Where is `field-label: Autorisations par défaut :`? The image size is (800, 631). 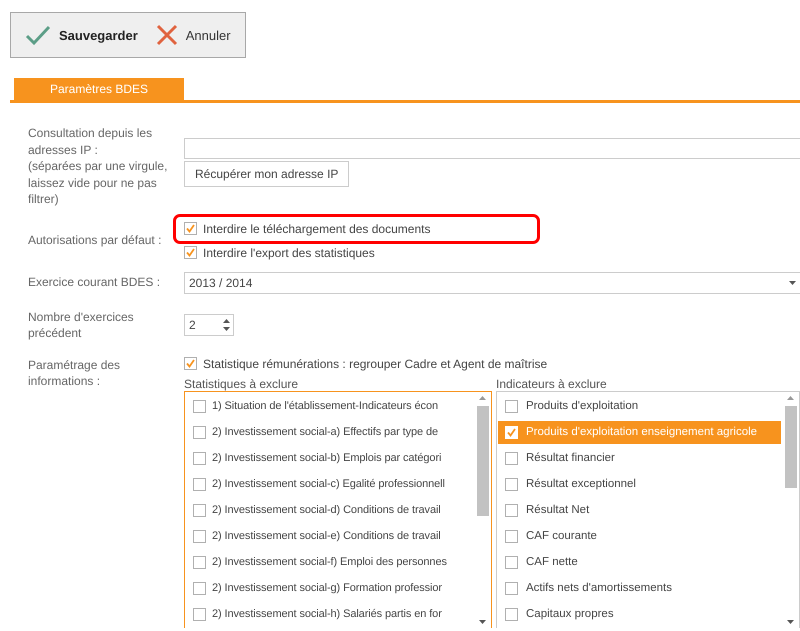 field-label: Autorisations par défaut : is located at coordinates (95, 240).